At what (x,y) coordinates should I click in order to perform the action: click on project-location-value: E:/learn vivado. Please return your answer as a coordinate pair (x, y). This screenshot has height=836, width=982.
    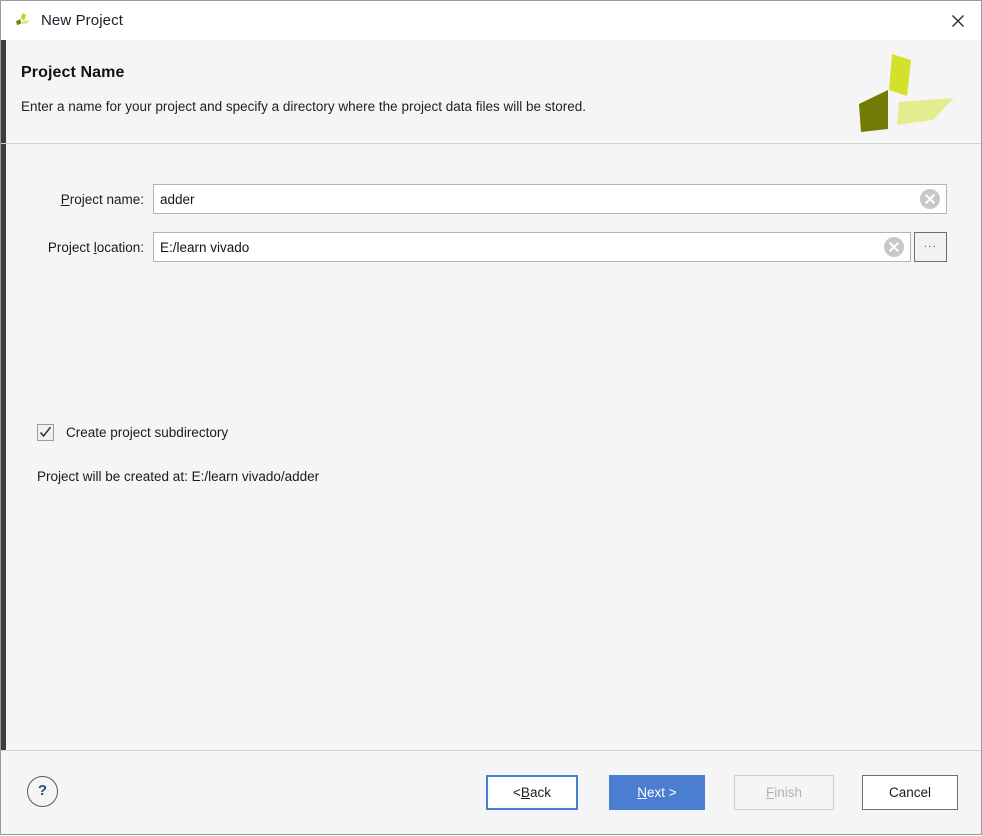
    Looking at the image, I should click on (205, 247).